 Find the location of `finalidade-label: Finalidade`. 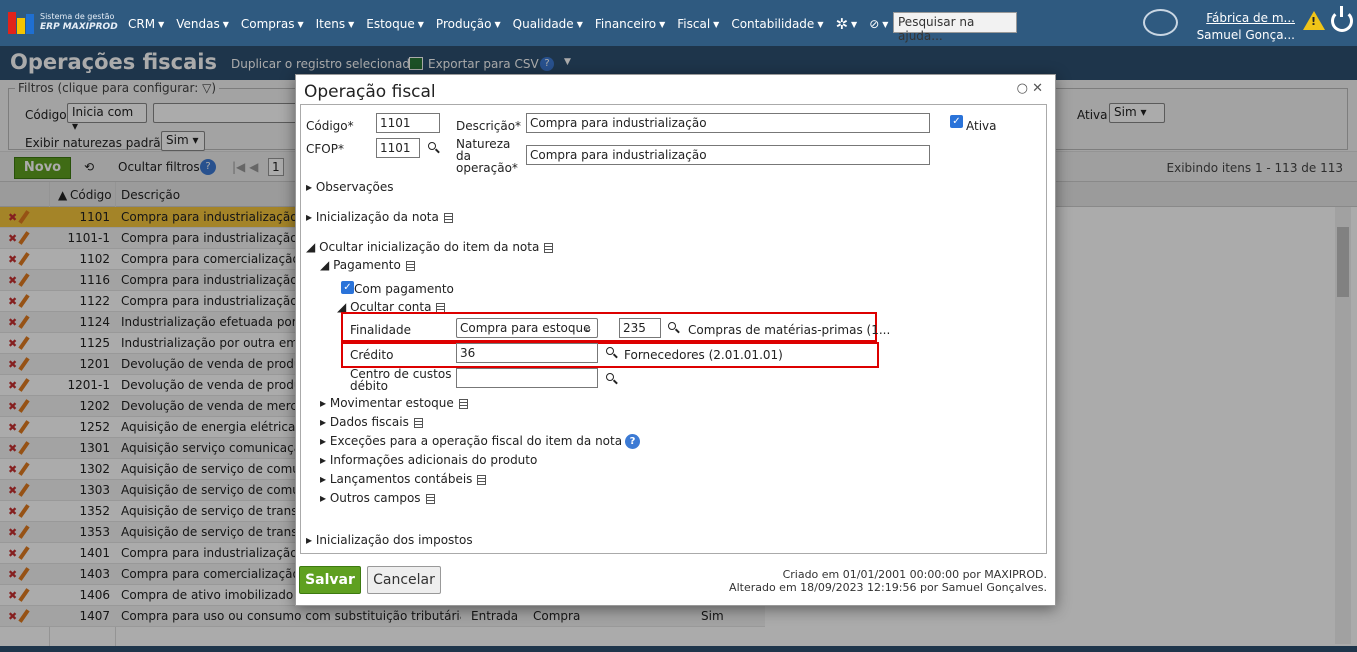

finalidade-label: Finalidade is located at coordinates (380, 330).